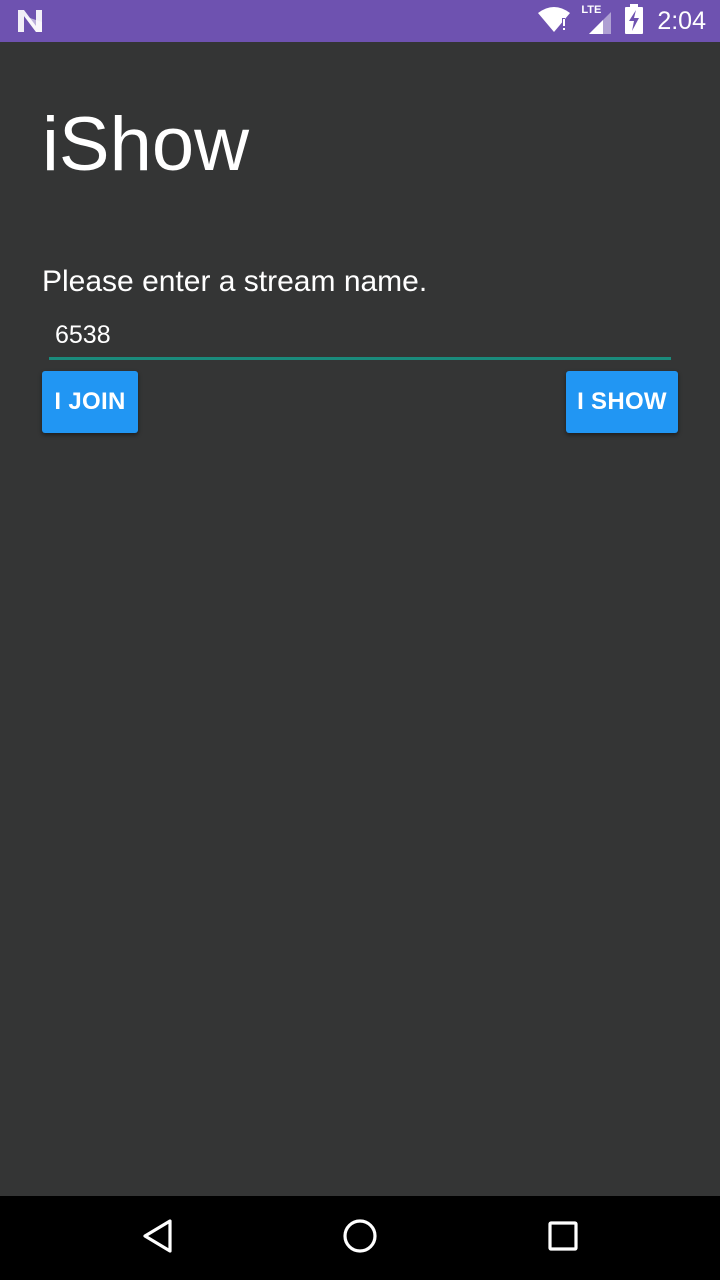 This screenshot has width=720, height=1280. What do you see at coordinates (681, 20) in the screenshot?
I see `status-time: 2:04` at bounding box center [681, 20].